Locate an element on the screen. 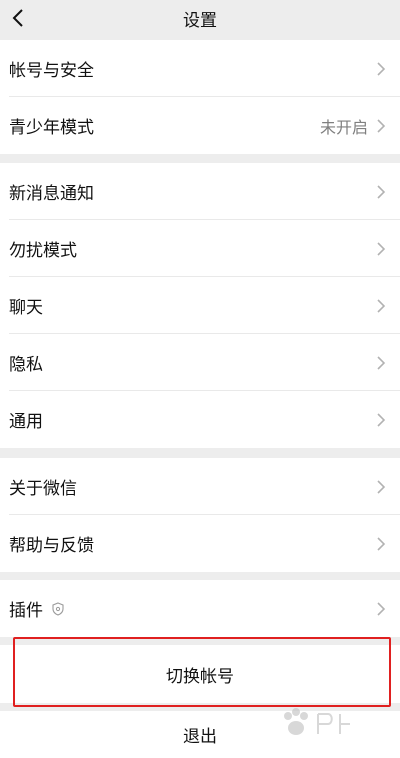 The image size is (400, 758). settings-item-label: 通用 is located at coordinates (26, 422).